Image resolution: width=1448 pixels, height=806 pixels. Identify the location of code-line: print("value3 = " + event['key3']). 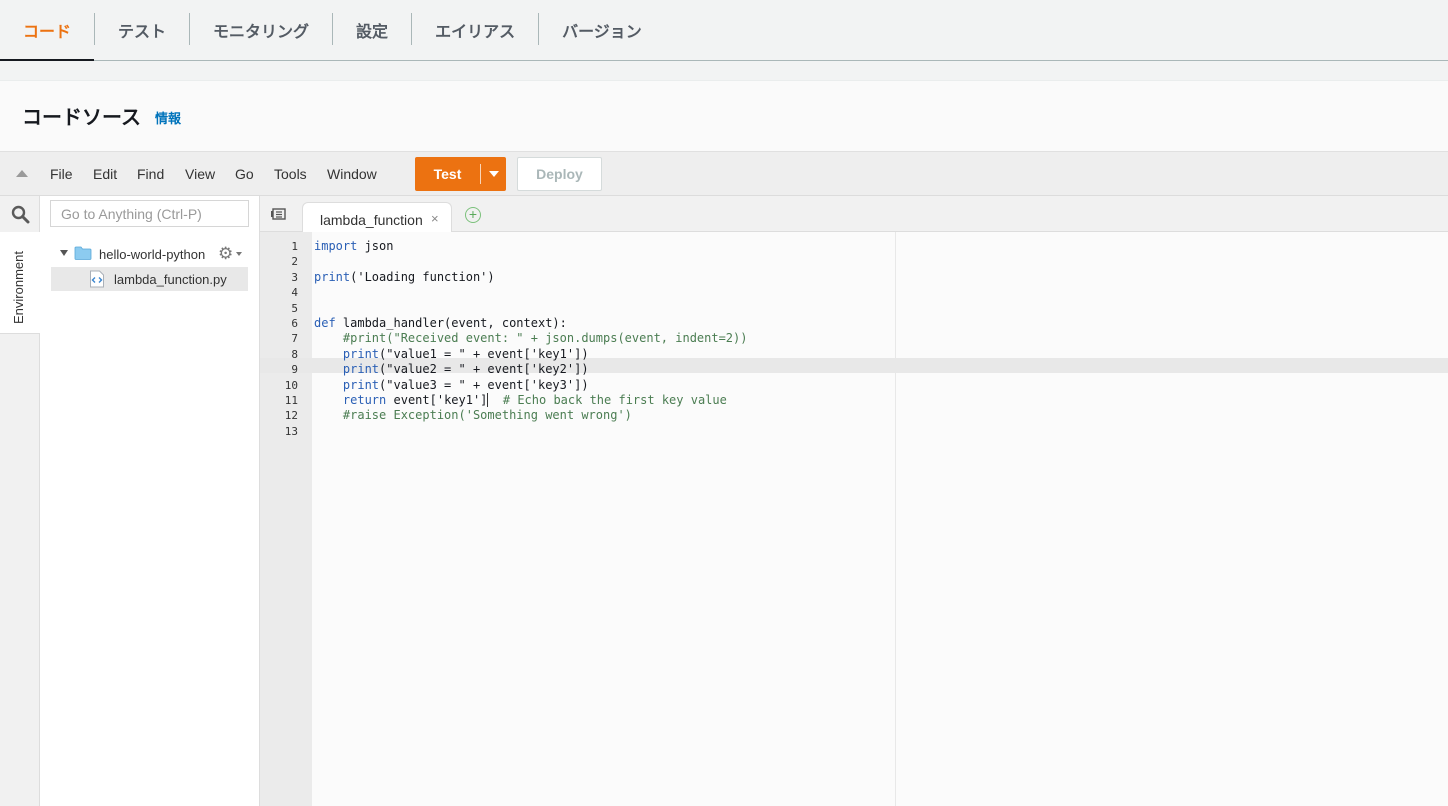
(465, 385).